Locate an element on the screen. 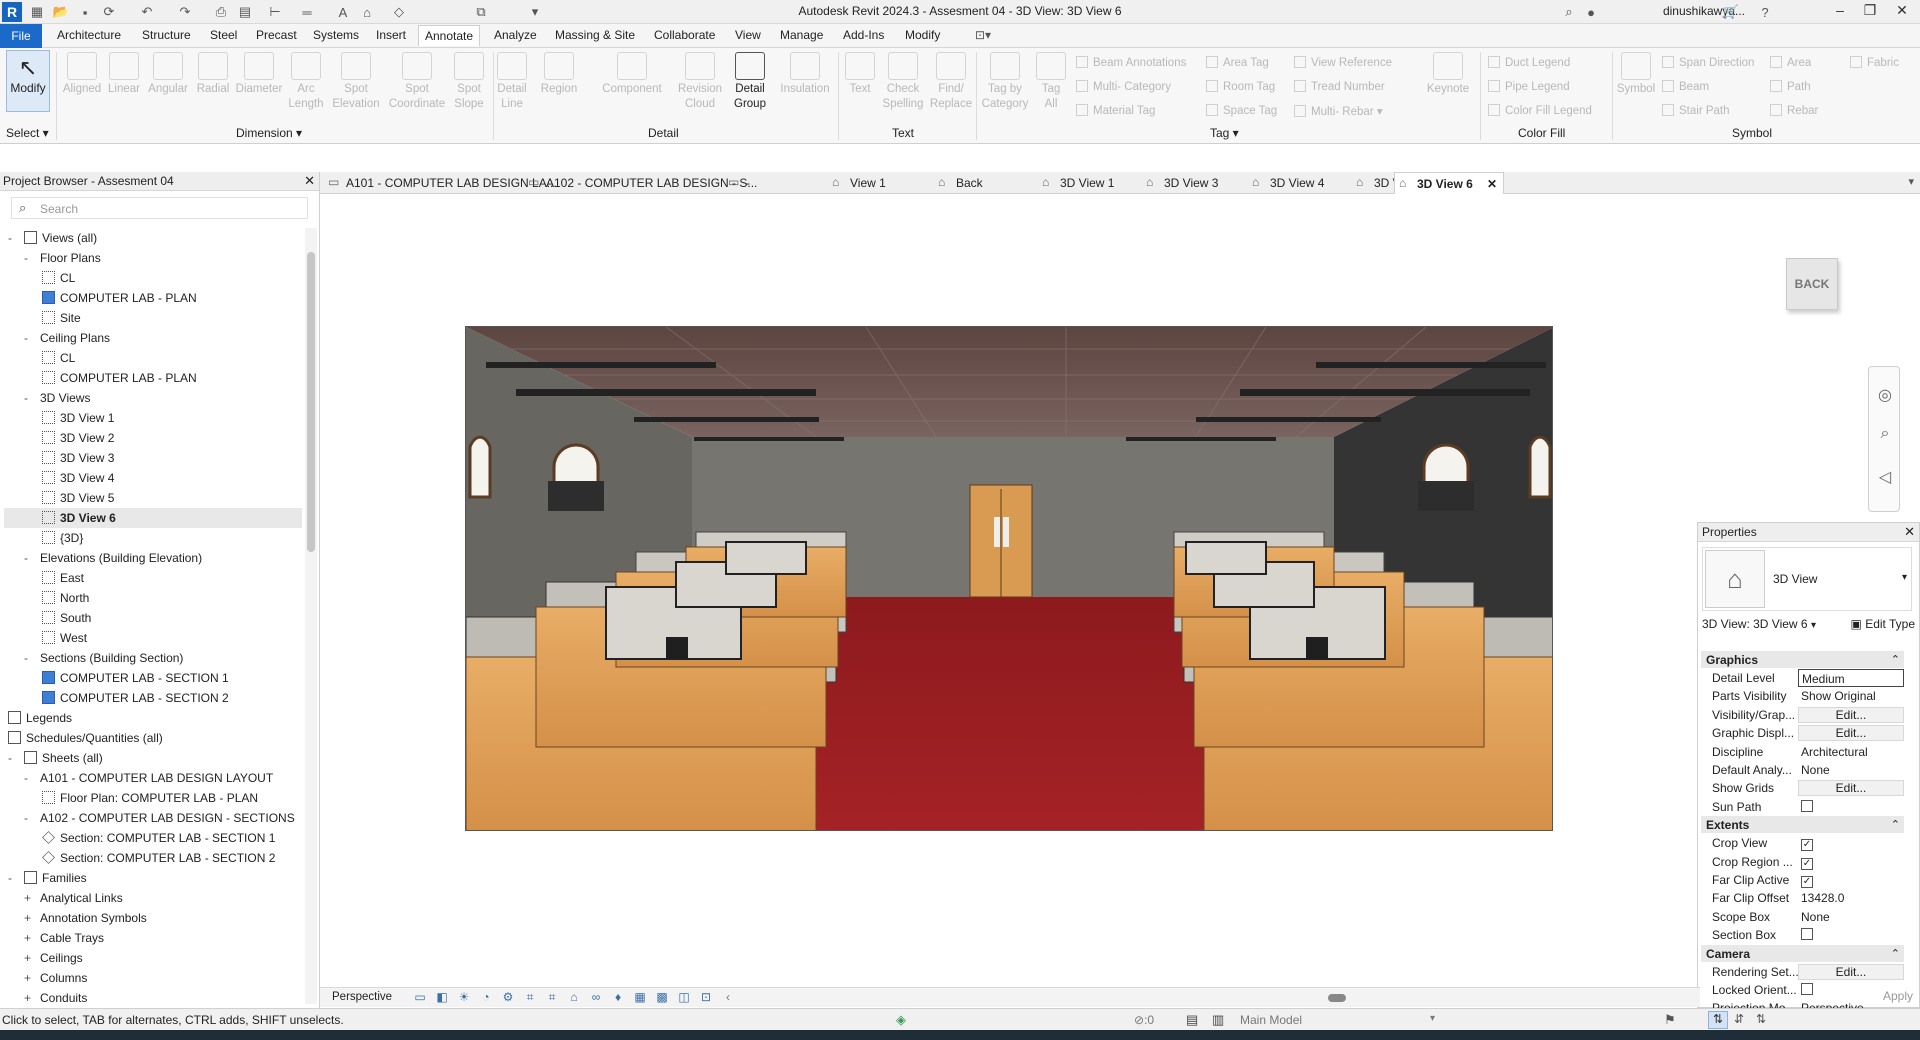 The image size is (1920, 1040). tab-massing-site: Massing & Site is located at coordinates (595, 35).